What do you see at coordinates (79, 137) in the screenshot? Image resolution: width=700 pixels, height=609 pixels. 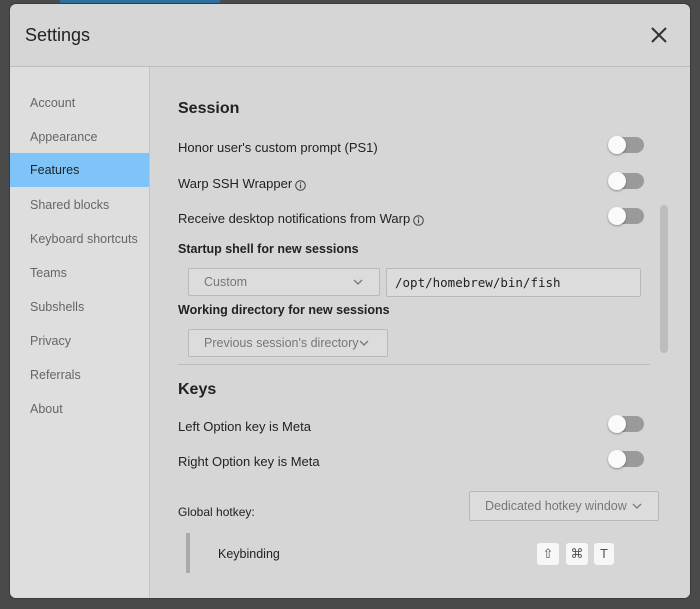 I see `sidebar-item-appearance: Appearance` at bounding box center [79, 137].